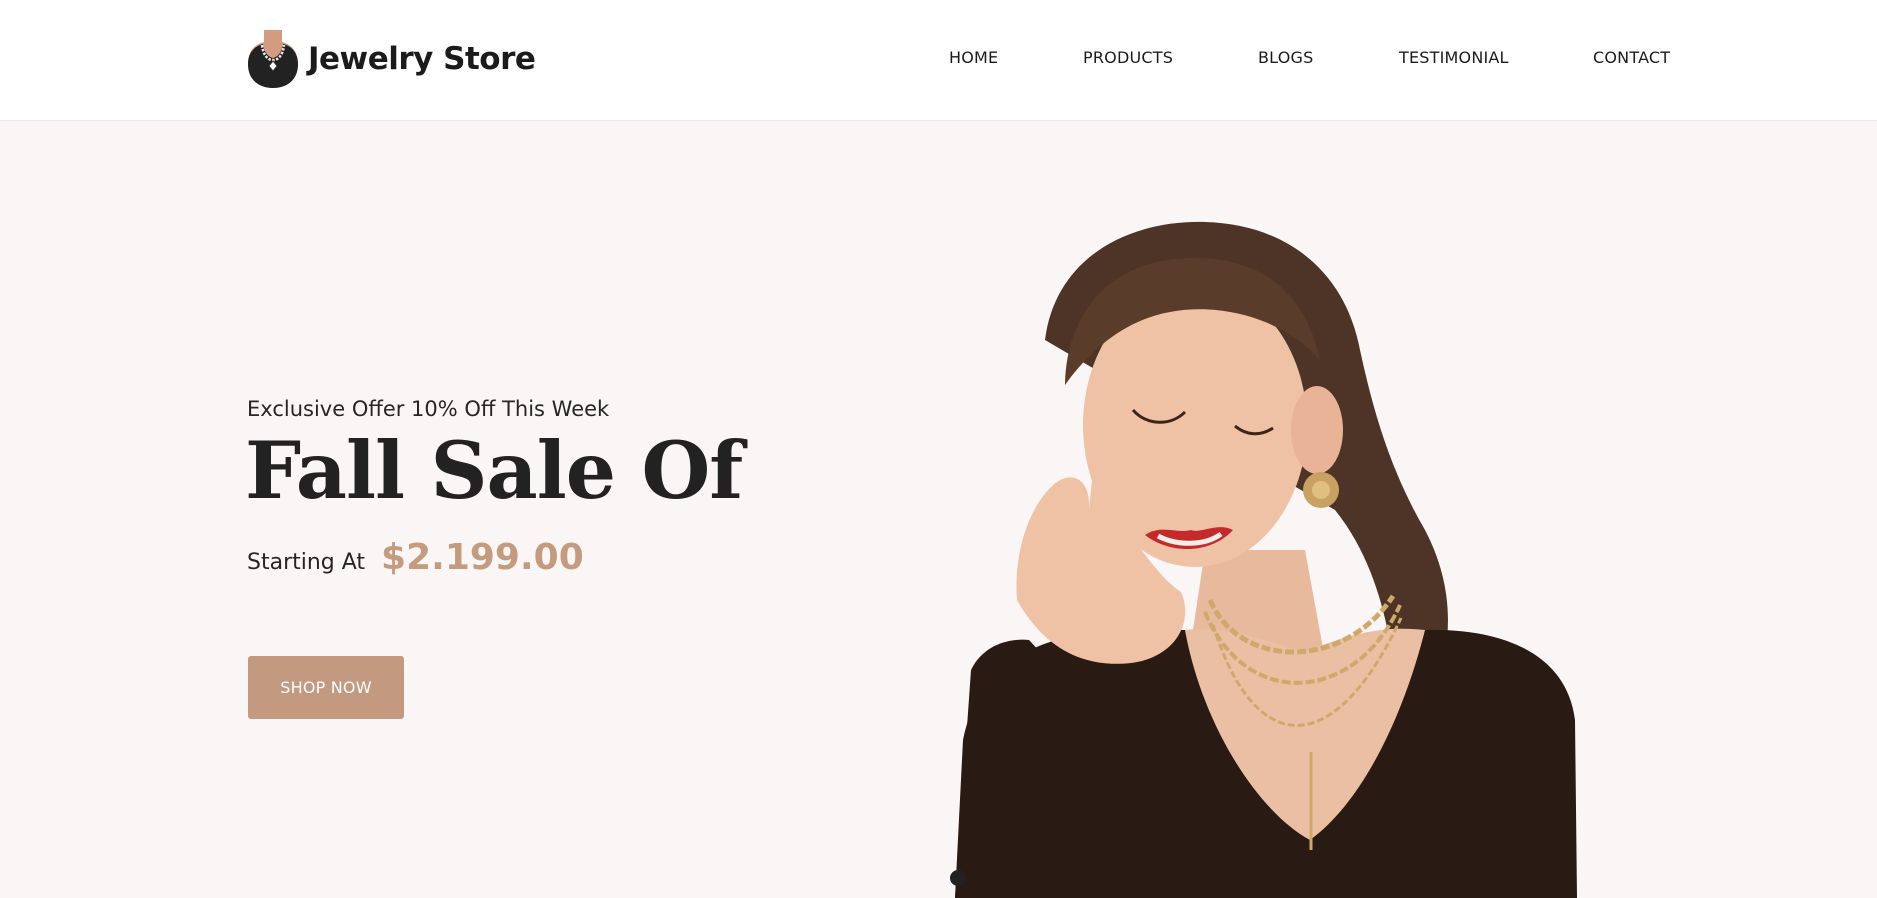 The width and height of the screenshot is (1877, 898). Describe the element at coordinates (494, 470) in the screenshot. I see `hero-headline: Fall Sale Of` at that location.